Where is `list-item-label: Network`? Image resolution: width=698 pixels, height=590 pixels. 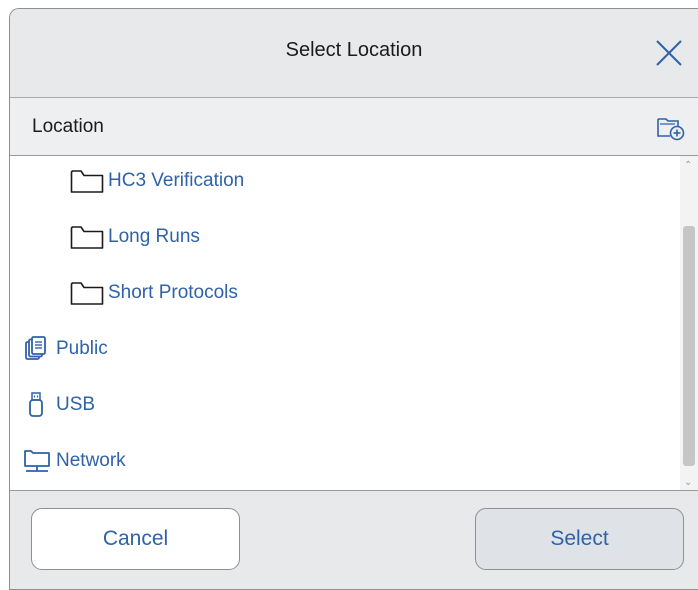 list-item-label: Network is located at coordinates (91, 460).